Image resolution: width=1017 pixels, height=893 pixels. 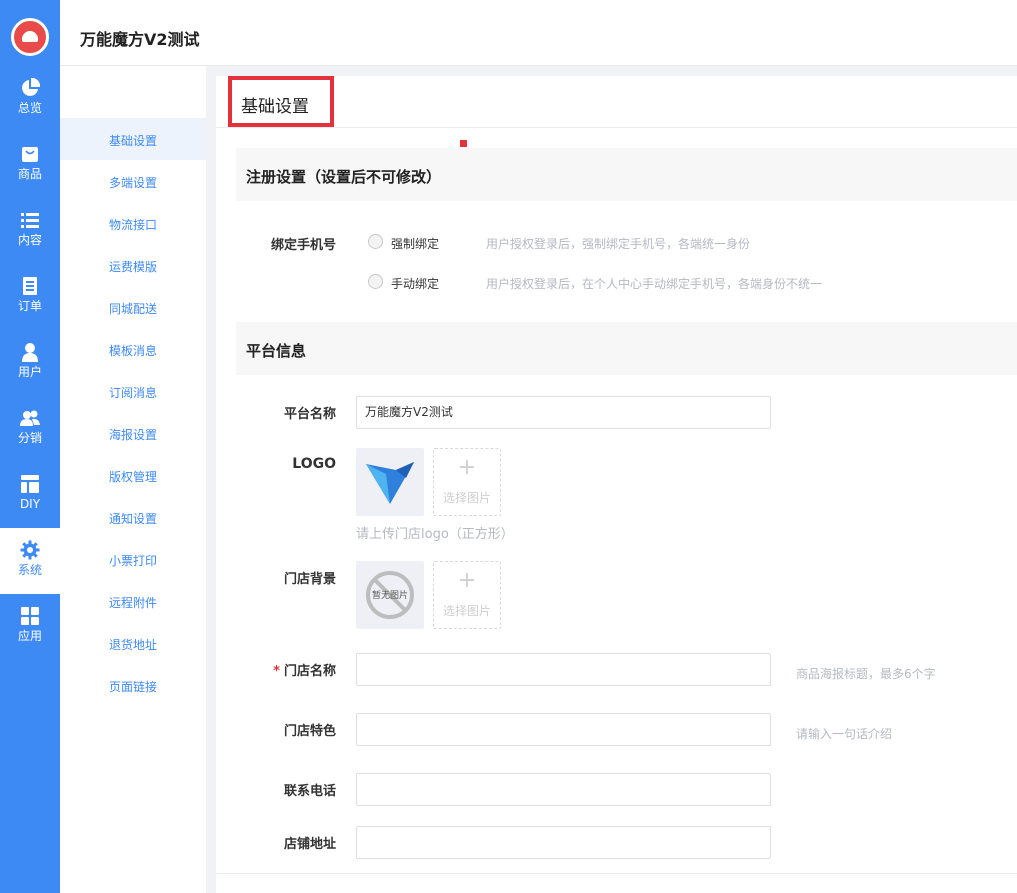 What do you see at coordinates (375, 281) in the screenshot?
I see `radio-manual-bind` at bounding box center [375, 281].